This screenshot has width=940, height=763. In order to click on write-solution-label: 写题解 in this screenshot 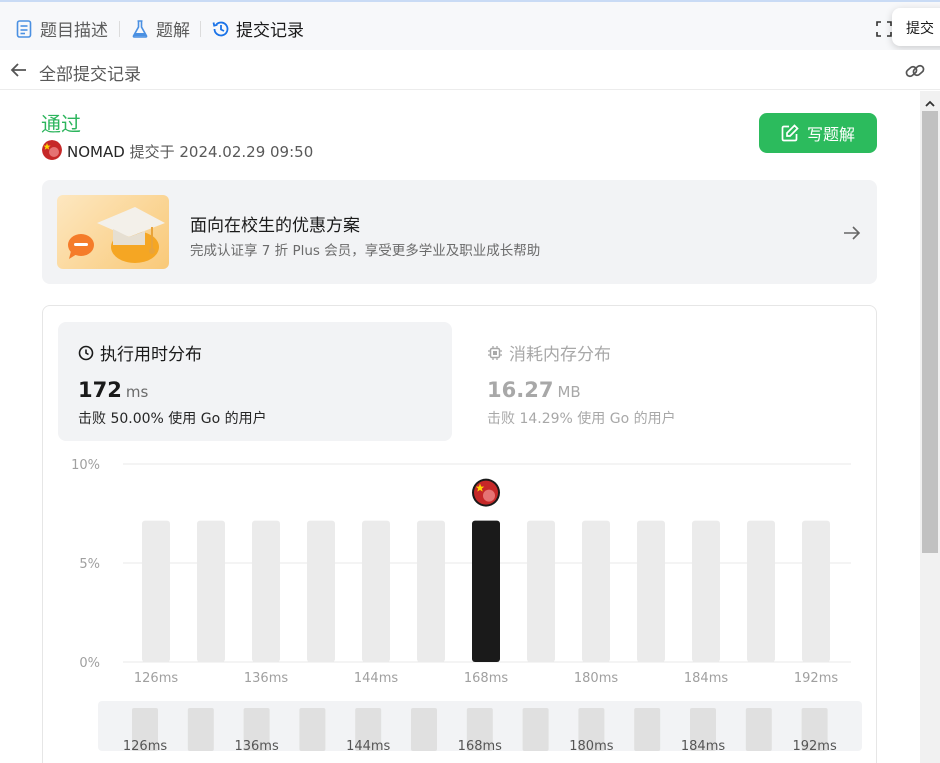, I will do `click(830, 134)`.